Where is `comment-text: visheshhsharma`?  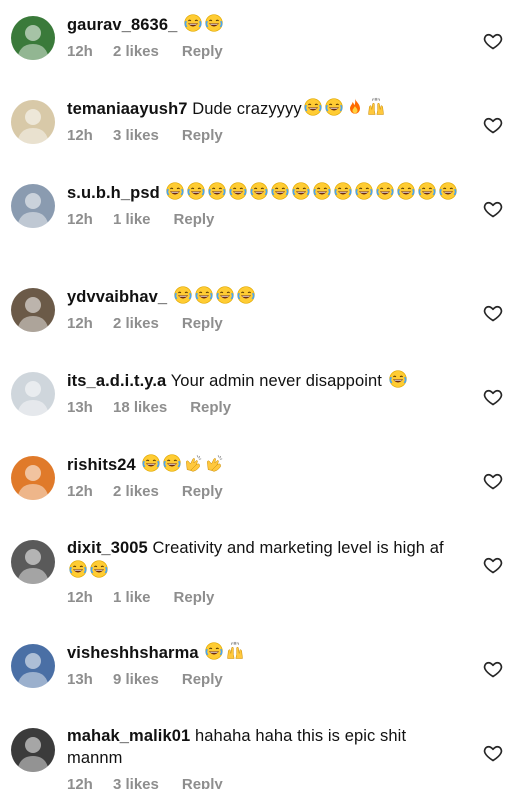
comment-text: visheshhsharma is located at coordinates (266, 652).